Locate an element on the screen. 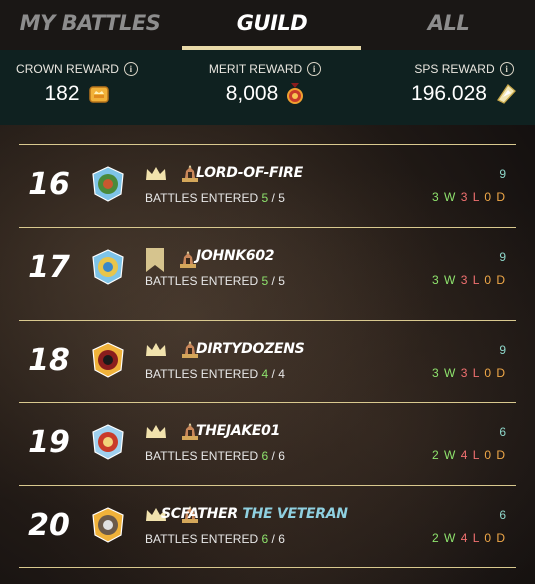 This screenshot has width=535, height=584. player-name: THEJAKE01 is located at coordinates (238, 431).